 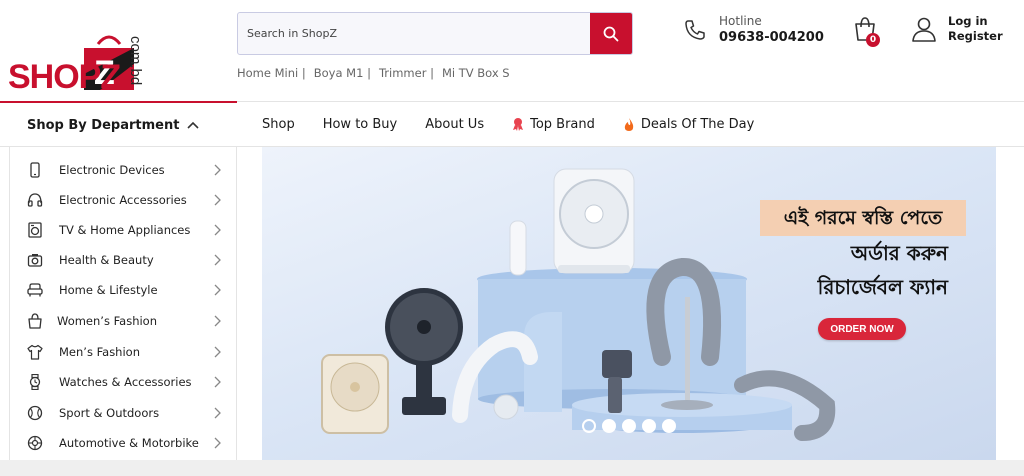 I want to click on menu-label: Top Brand, so click(x=562, y=124).